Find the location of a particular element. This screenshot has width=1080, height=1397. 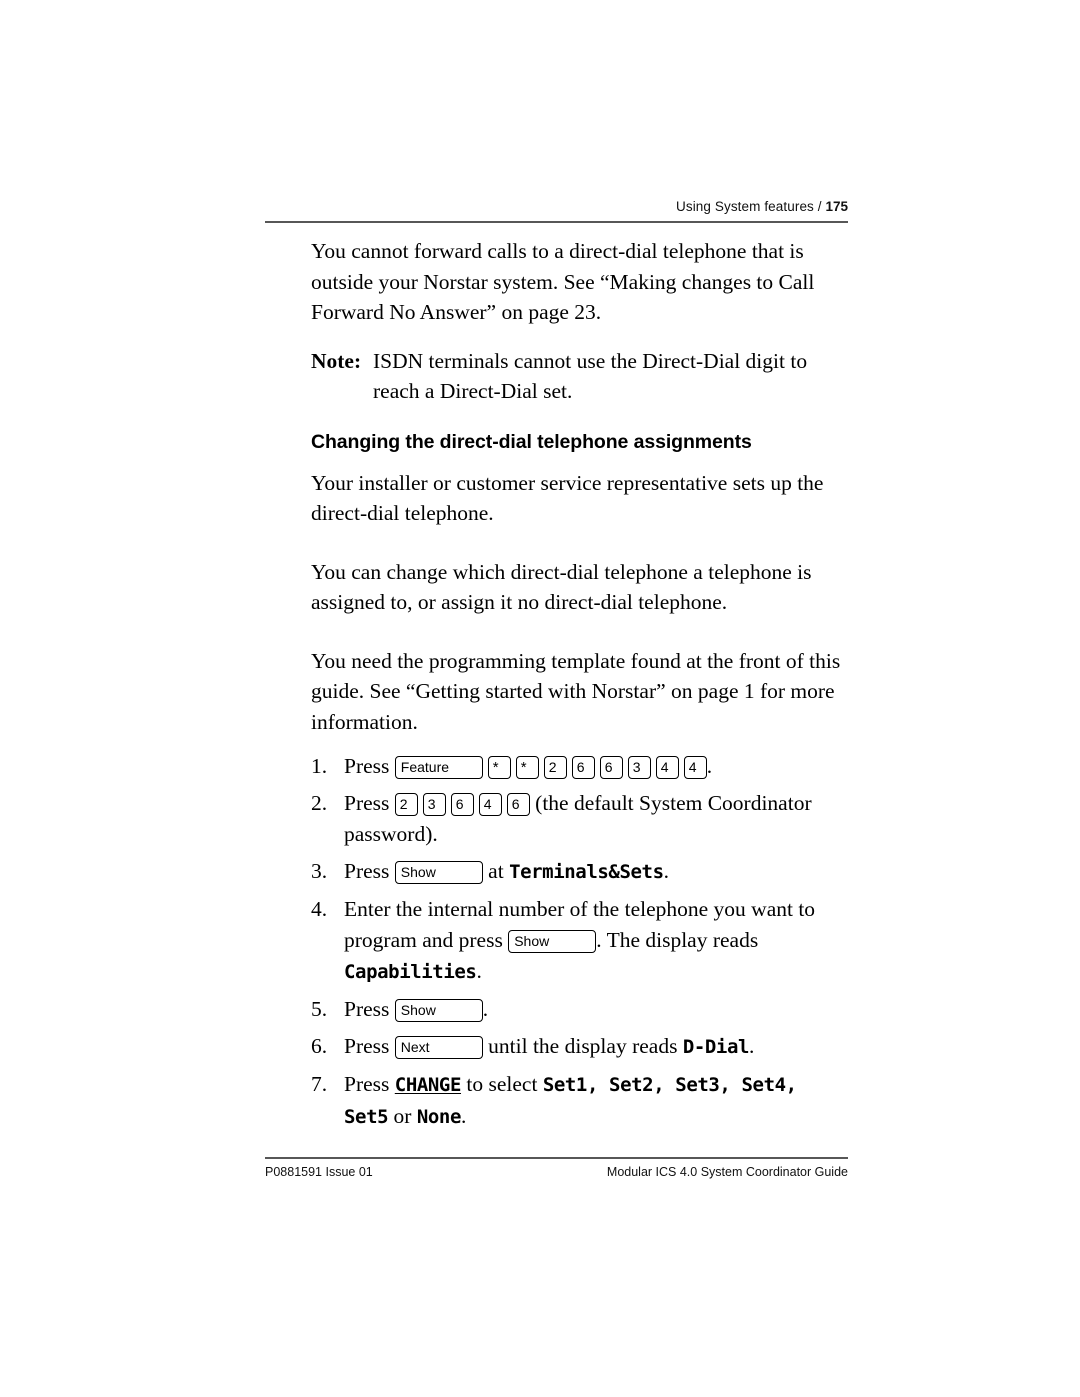

step-mid-text: to select is located at coordinates (502, 1084).